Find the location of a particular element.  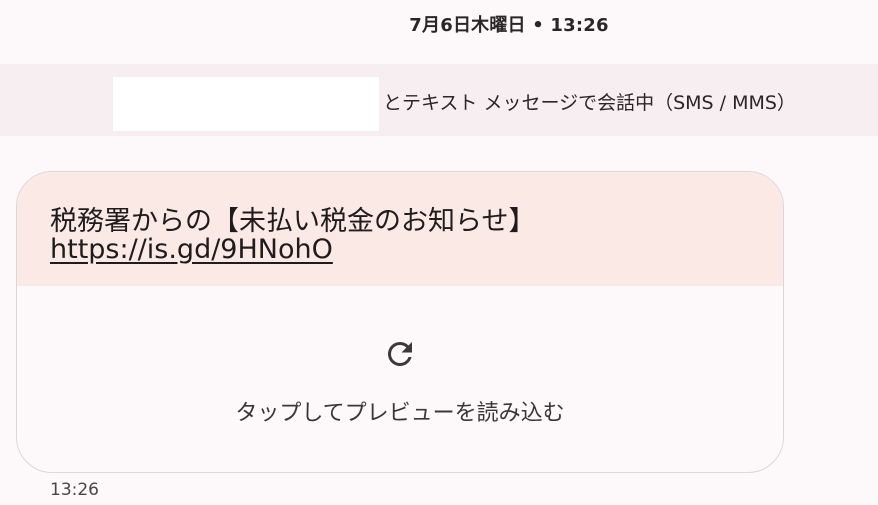

refresh-icon is located at coordinates (400, 354).